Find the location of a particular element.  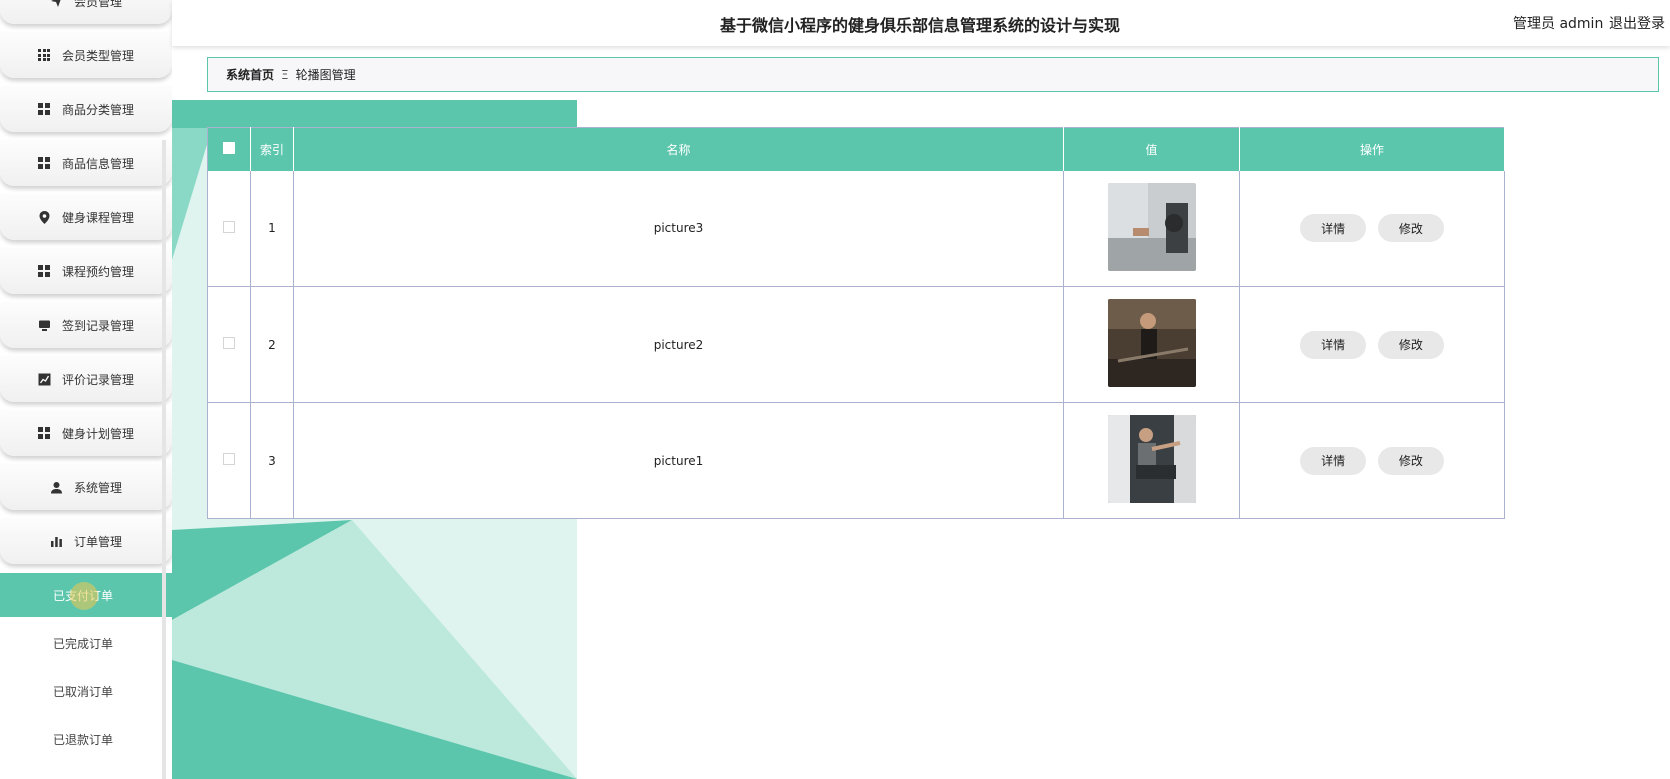

sidebar-sub-item-completed-orders: 已完成订单 is located at coordinates (86, 643).